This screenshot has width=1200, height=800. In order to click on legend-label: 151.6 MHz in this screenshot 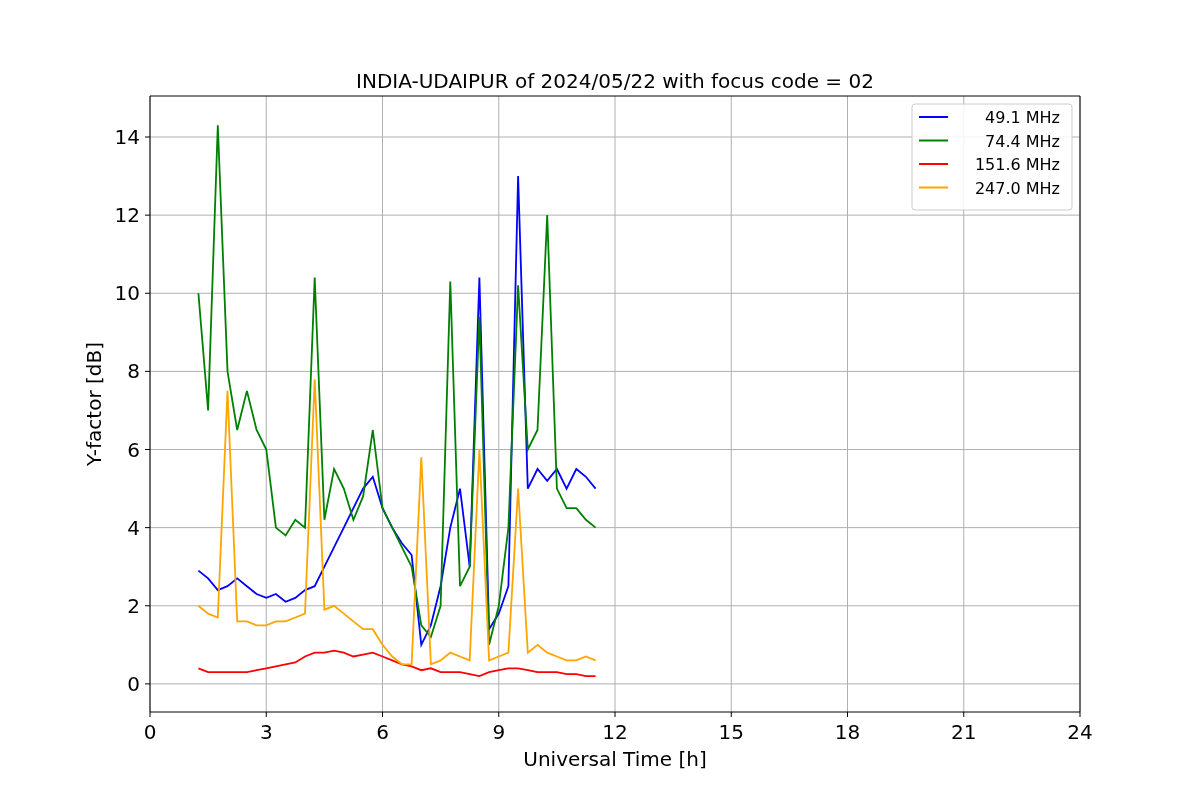, I will do `click(1017, 164)`.